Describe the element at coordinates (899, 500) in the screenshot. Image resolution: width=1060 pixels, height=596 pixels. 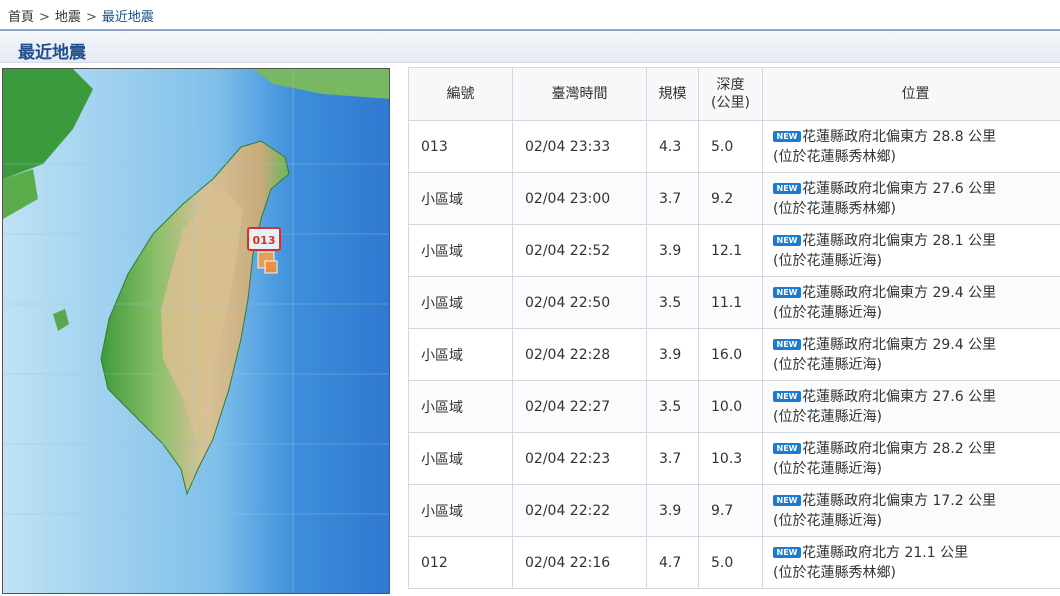
I see `location-text: 花蓮縣政府北偏東方 17.2 公里` at that location.